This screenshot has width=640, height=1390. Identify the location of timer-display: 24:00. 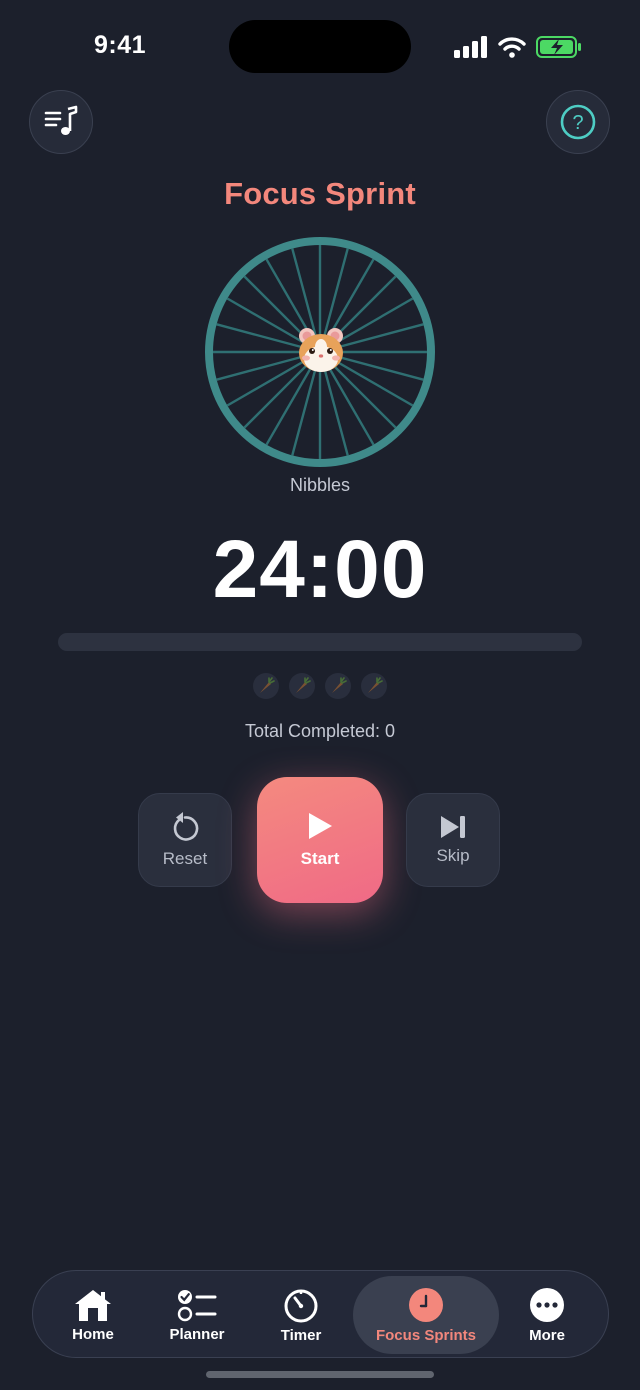
(320, 569).